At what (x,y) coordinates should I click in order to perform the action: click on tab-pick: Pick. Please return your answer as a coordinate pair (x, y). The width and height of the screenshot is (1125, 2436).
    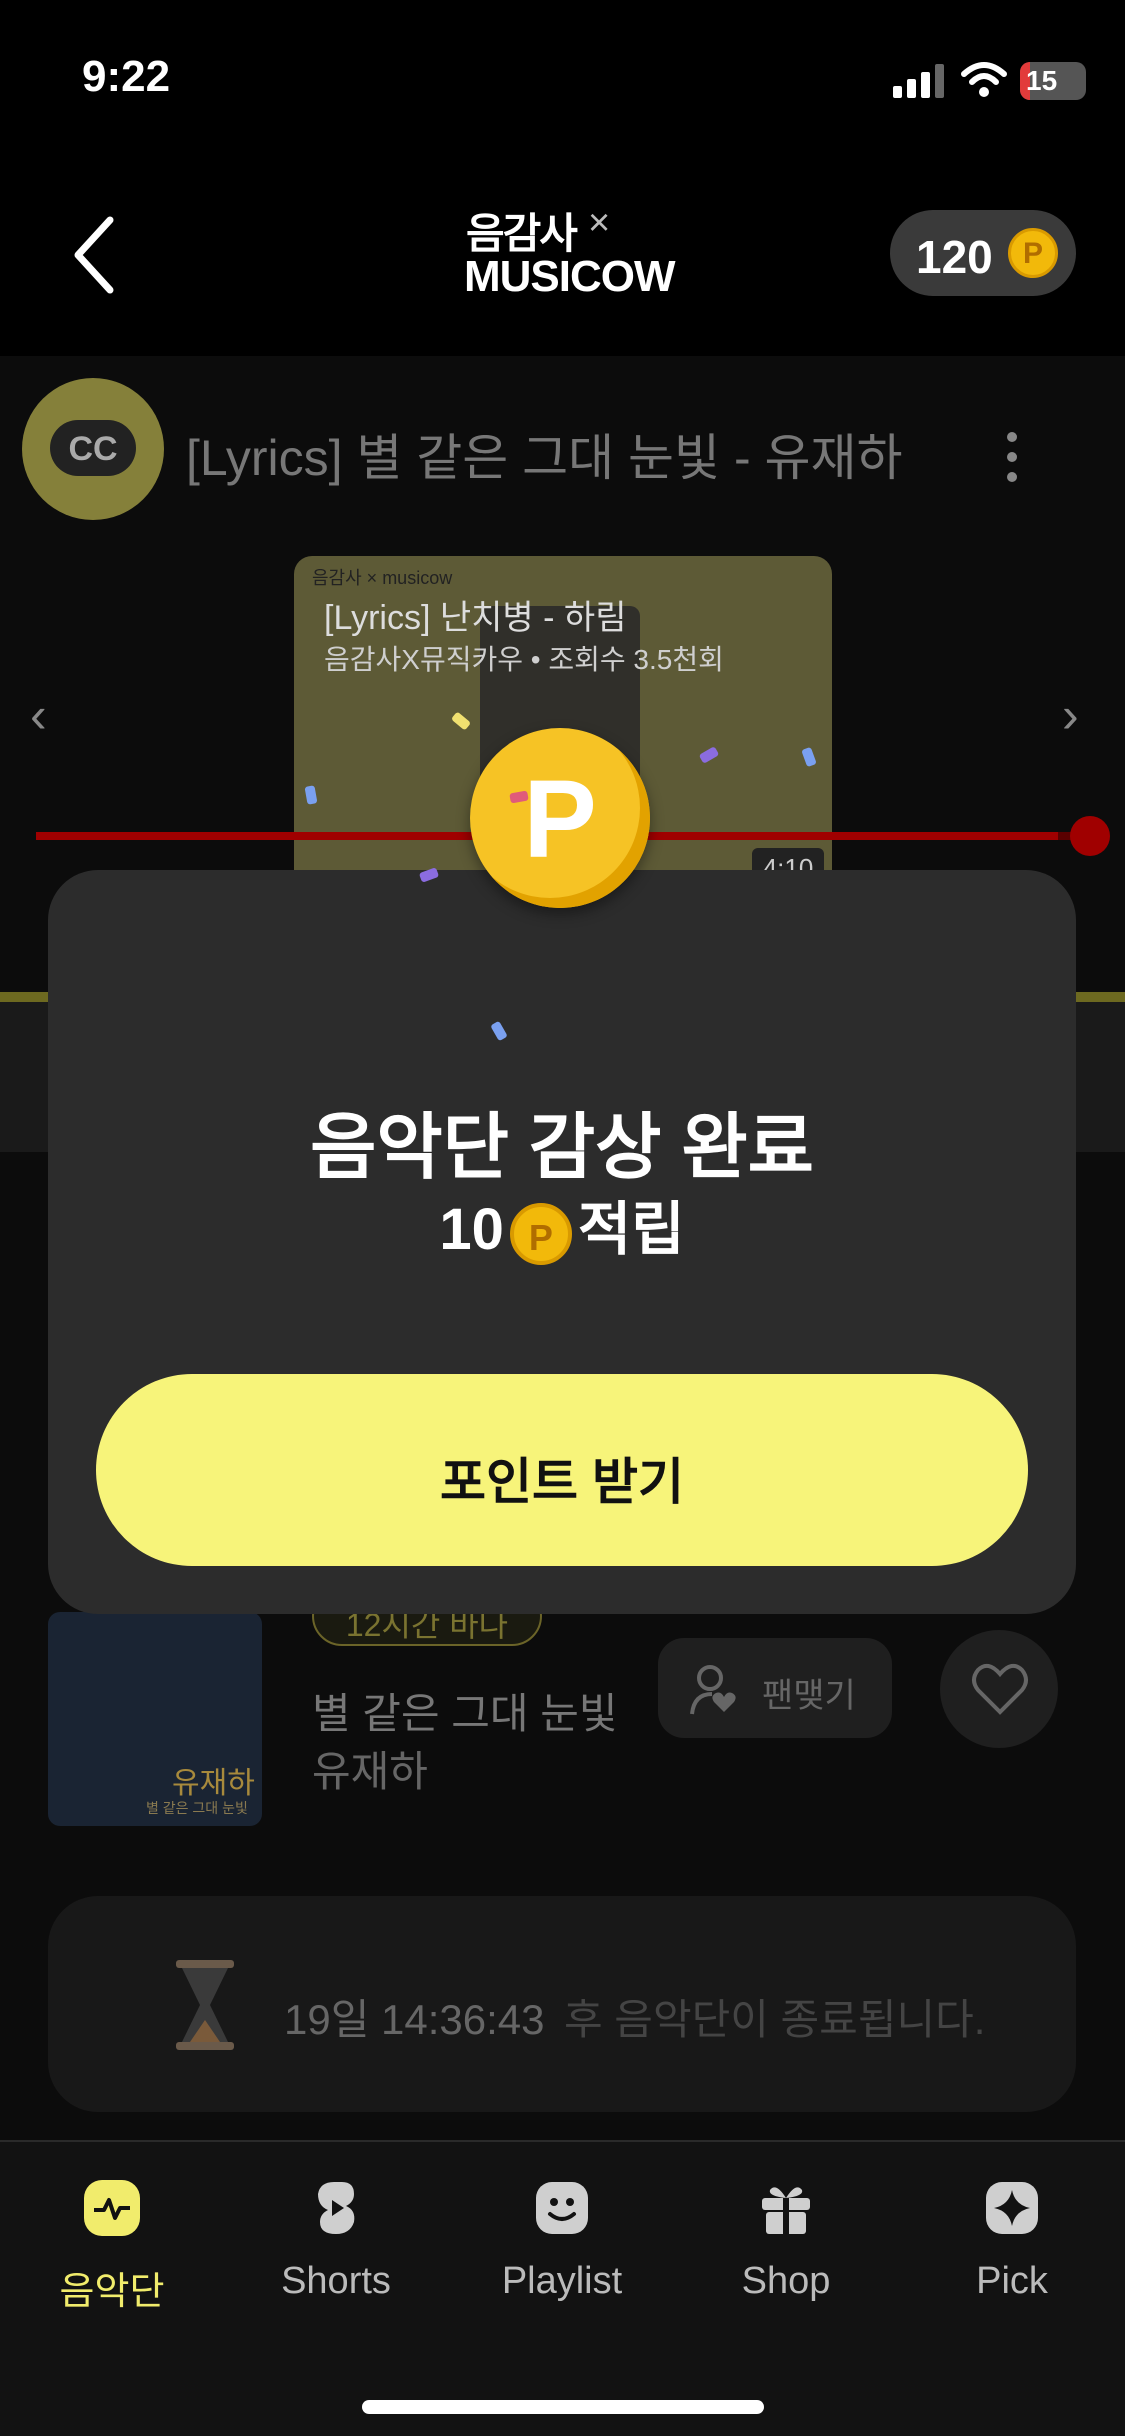
    Looking at the image, I should click on (1012, 2243).